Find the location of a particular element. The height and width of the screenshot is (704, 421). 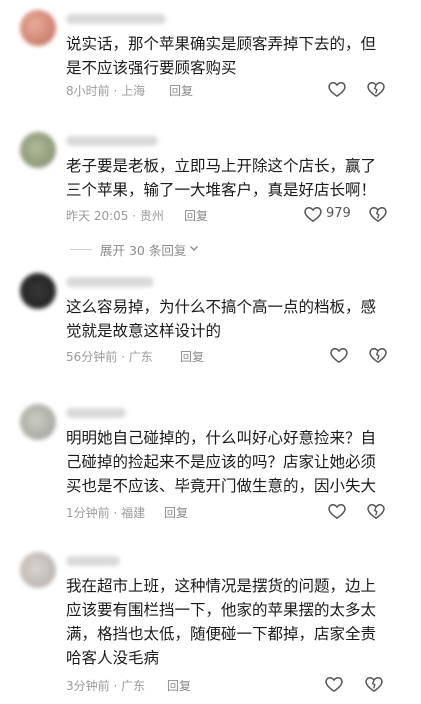

expand-replies-label: 展开 30 条回复 is located at coordinates (143, 250).